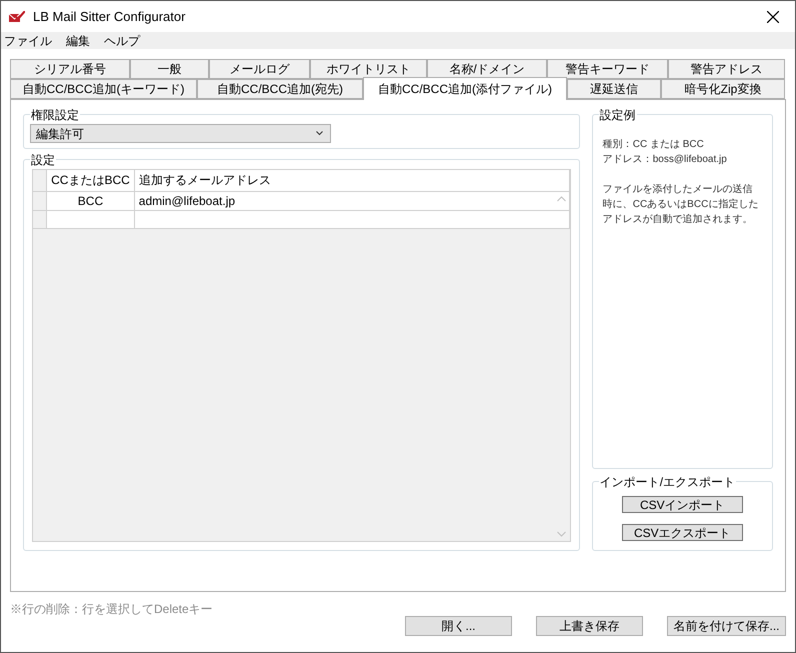  I want to click on action-button: 上書き保存, so click(589, 626).